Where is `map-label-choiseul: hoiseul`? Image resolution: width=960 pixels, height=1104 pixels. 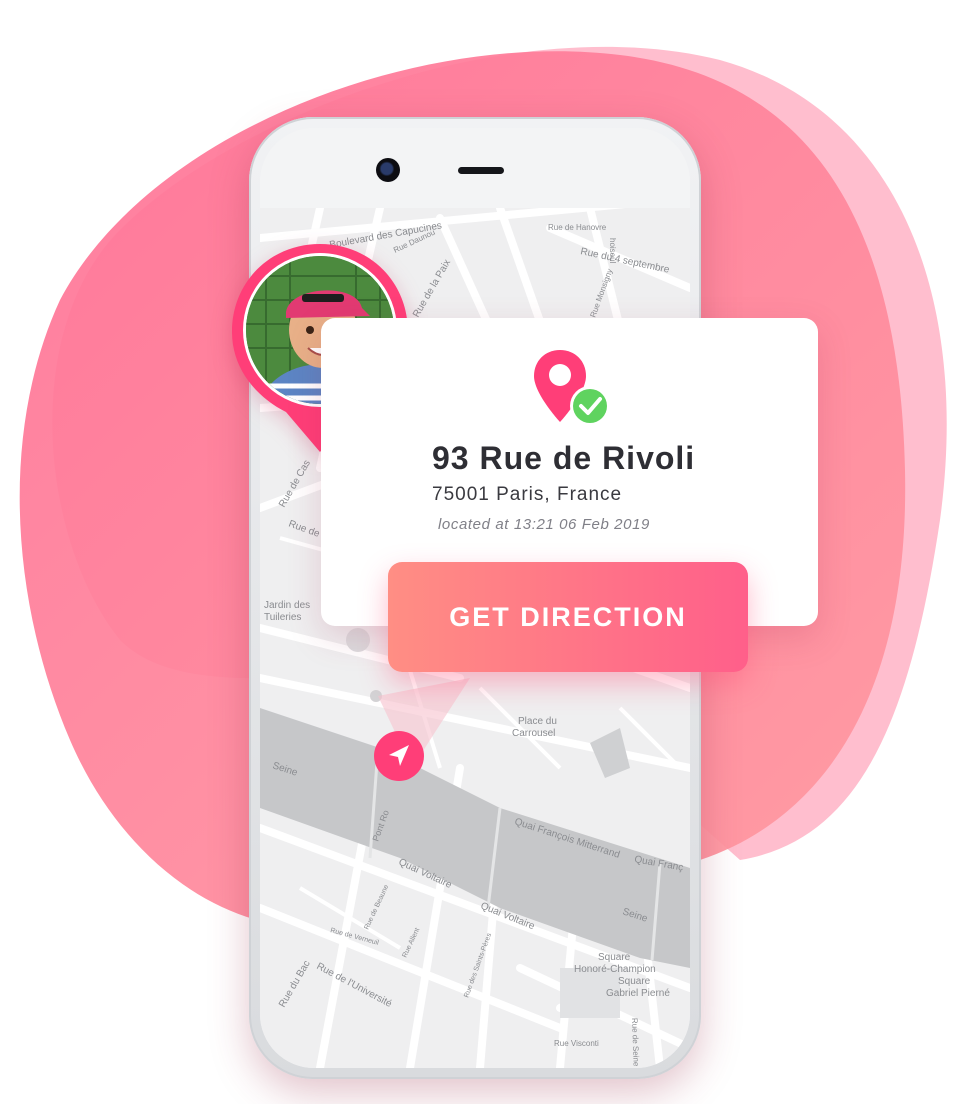 map-label-choiseul: hoiseul is located at coordinates (612, 251).